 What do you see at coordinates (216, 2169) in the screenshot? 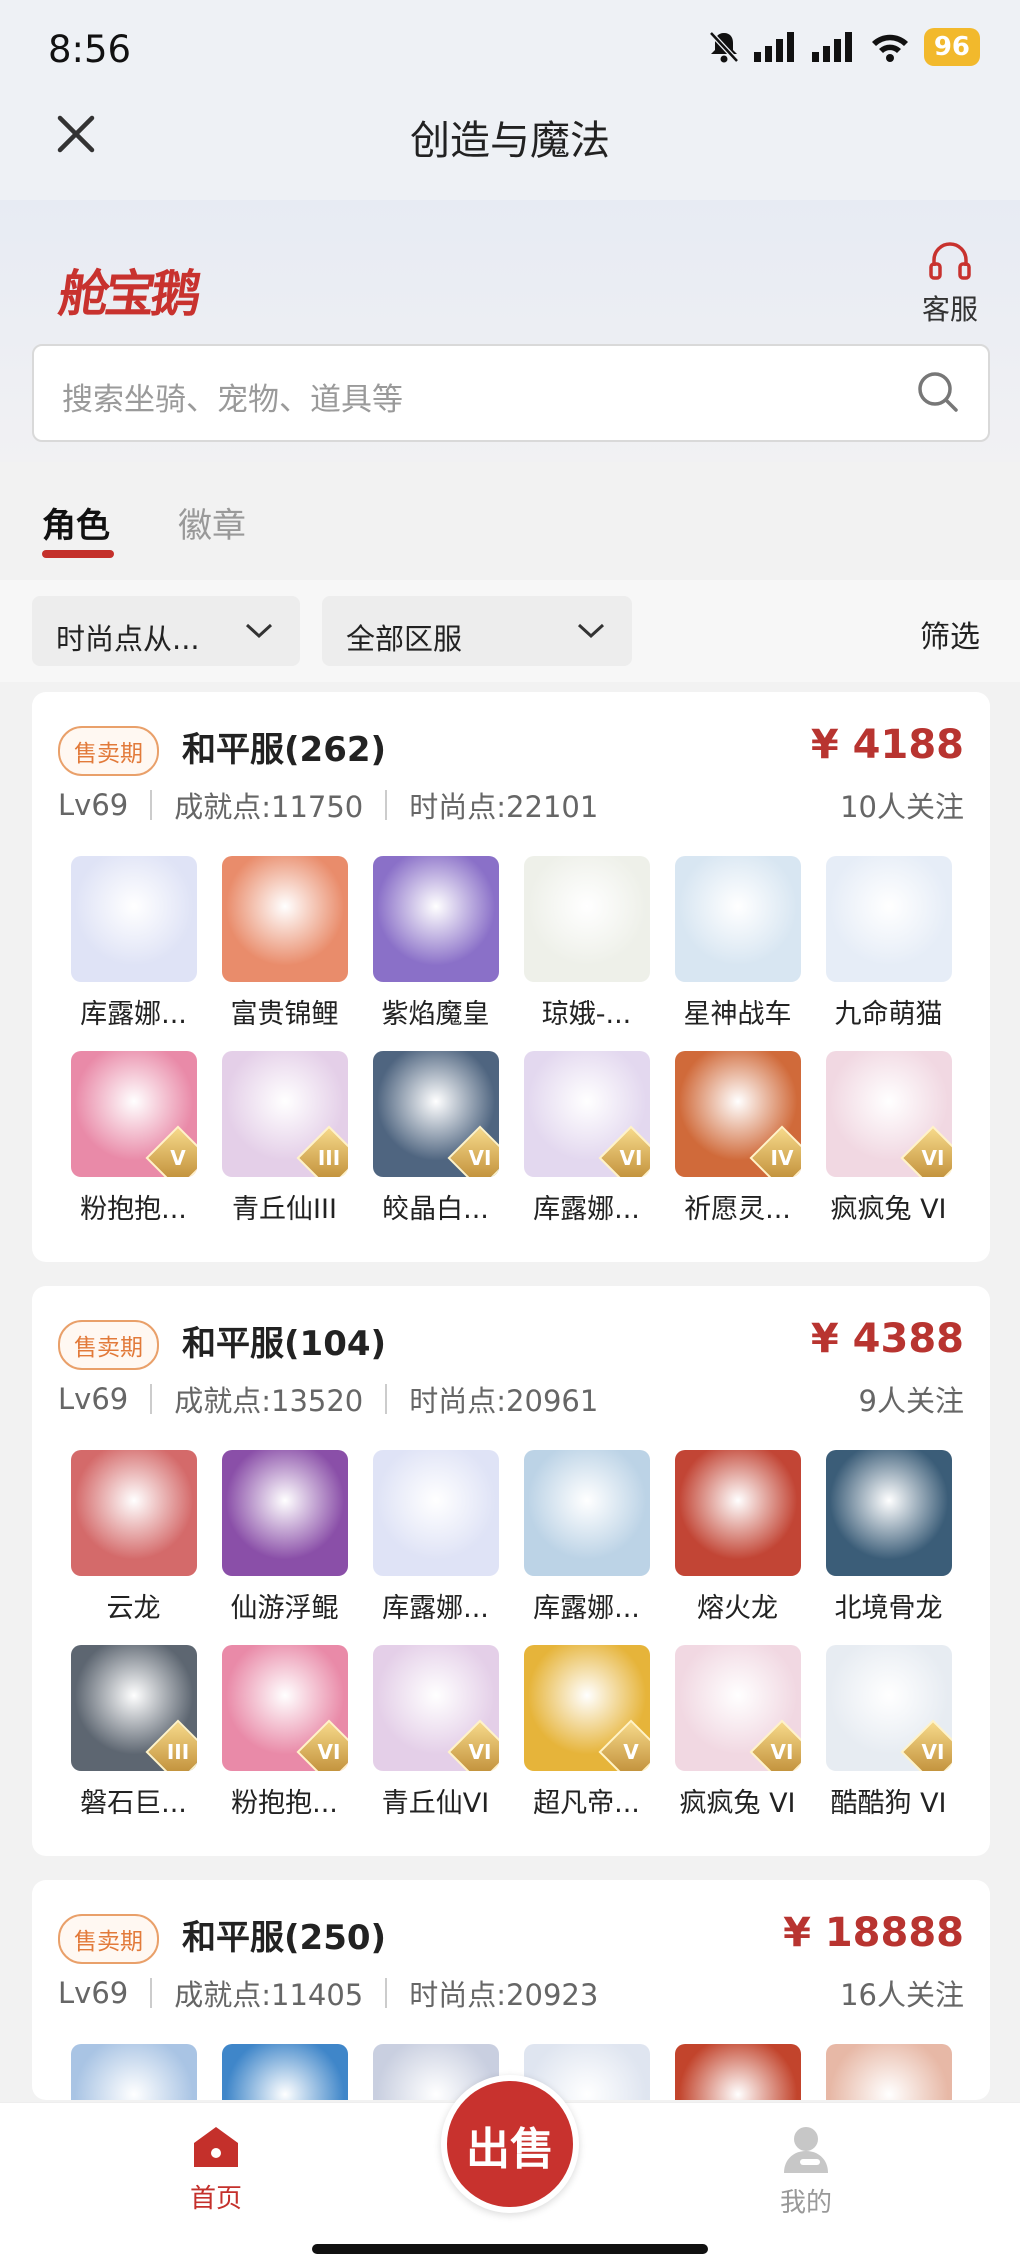
I see `nav-home: 首页` at bounding box center [216, 2169].